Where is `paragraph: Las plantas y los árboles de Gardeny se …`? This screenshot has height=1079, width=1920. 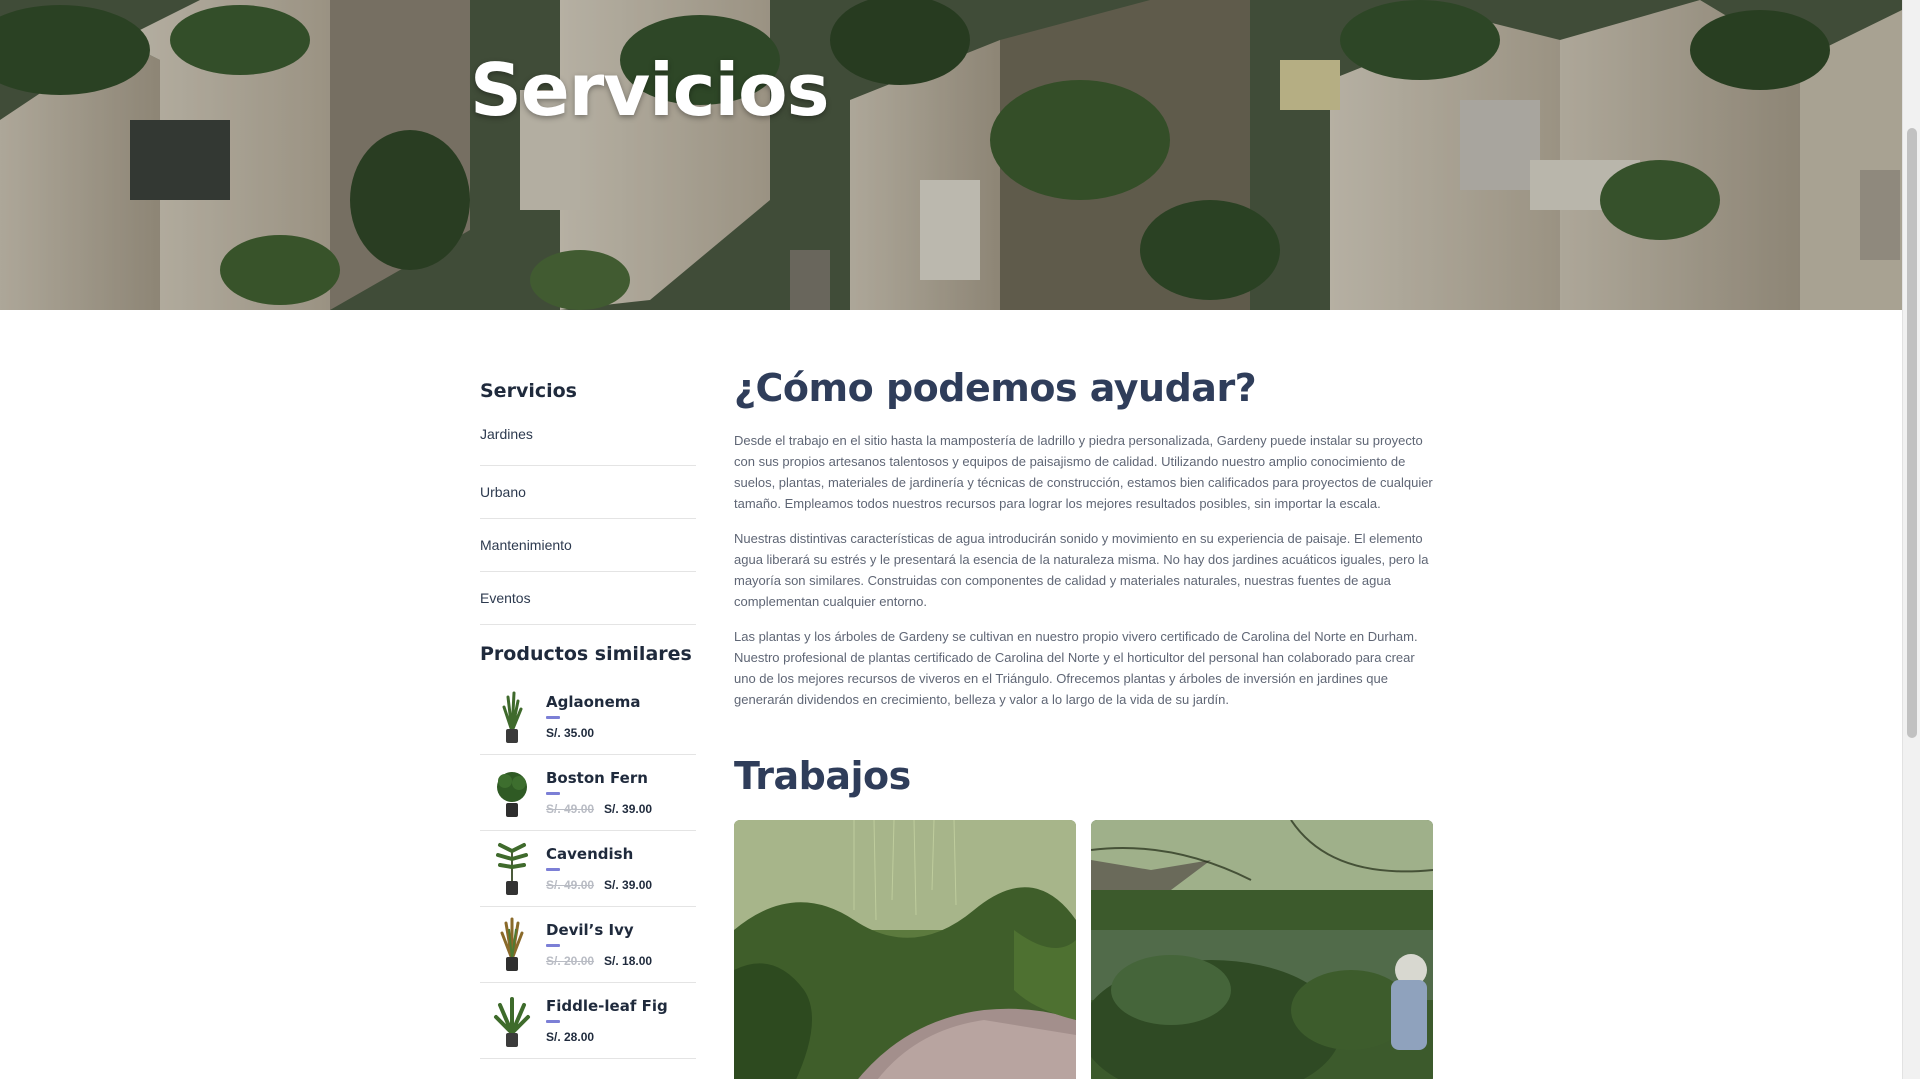
paragraph: Las plantas y los árboles de Gardeny se … is located at coordinates (1076, 668).